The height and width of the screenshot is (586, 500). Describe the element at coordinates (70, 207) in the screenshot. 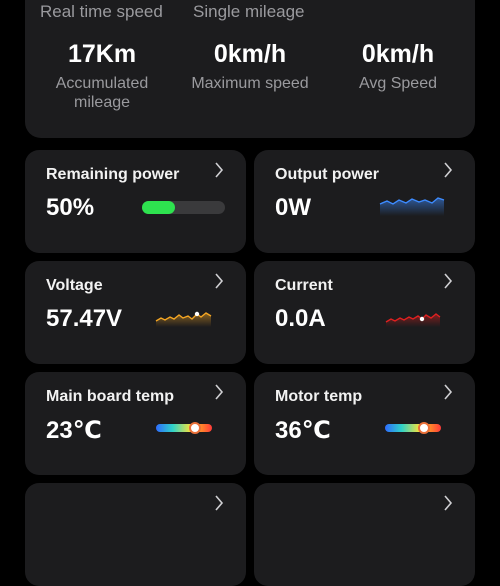

I see `remaining-power-value: 50%` at that location.